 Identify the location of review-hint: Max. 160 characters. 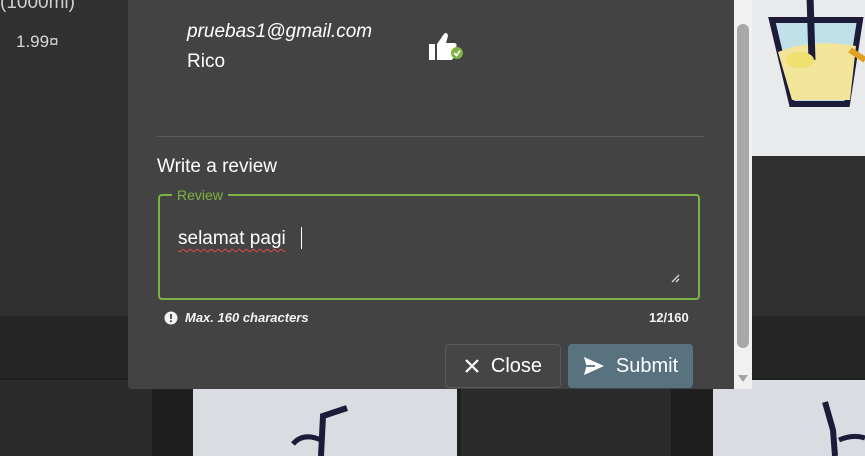
(236, 317).